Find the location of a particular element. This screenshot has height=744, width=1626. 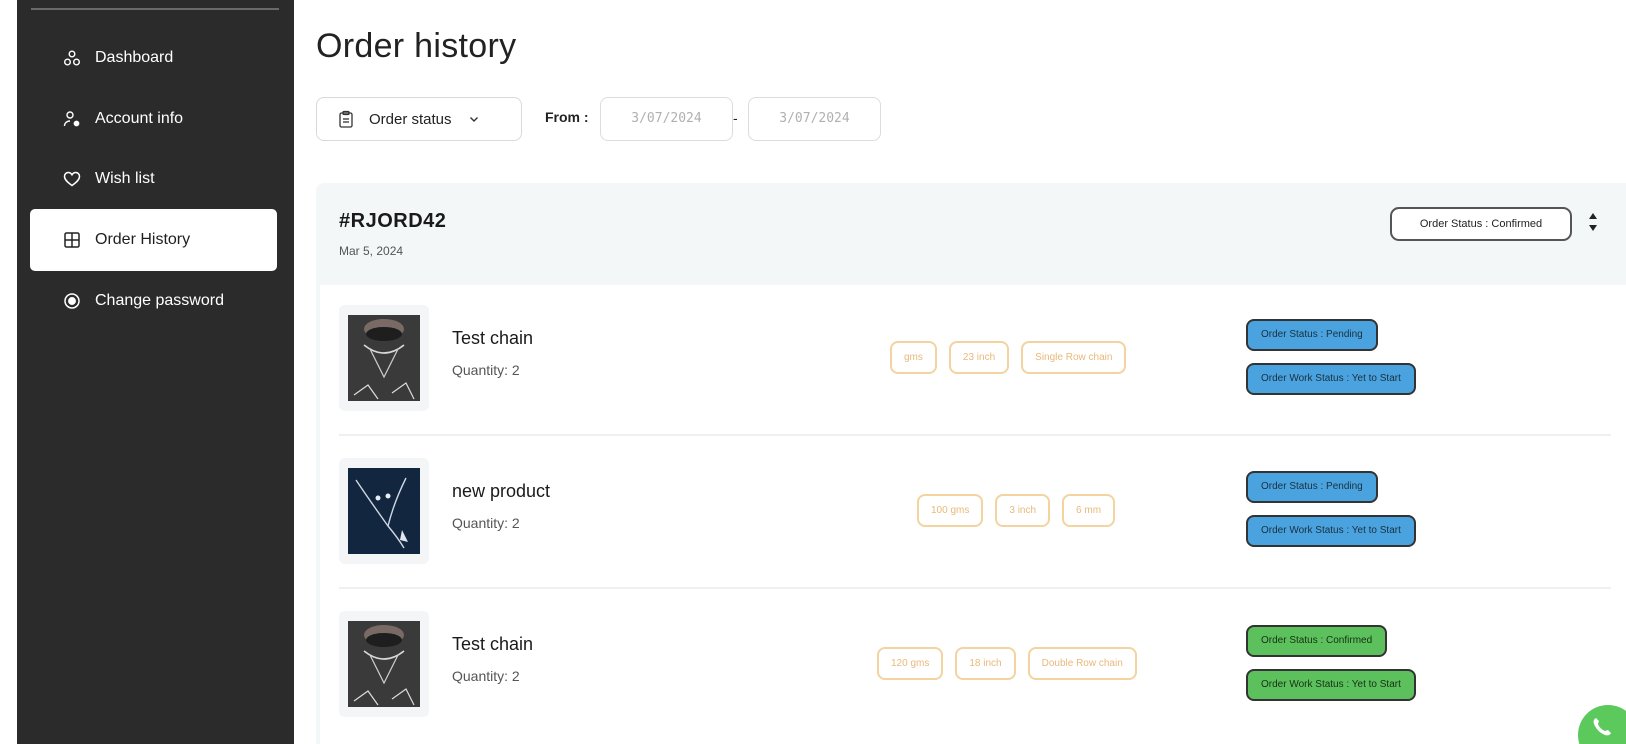

order-date: Mar 5, 2024 is located at coordinates (371, 251).